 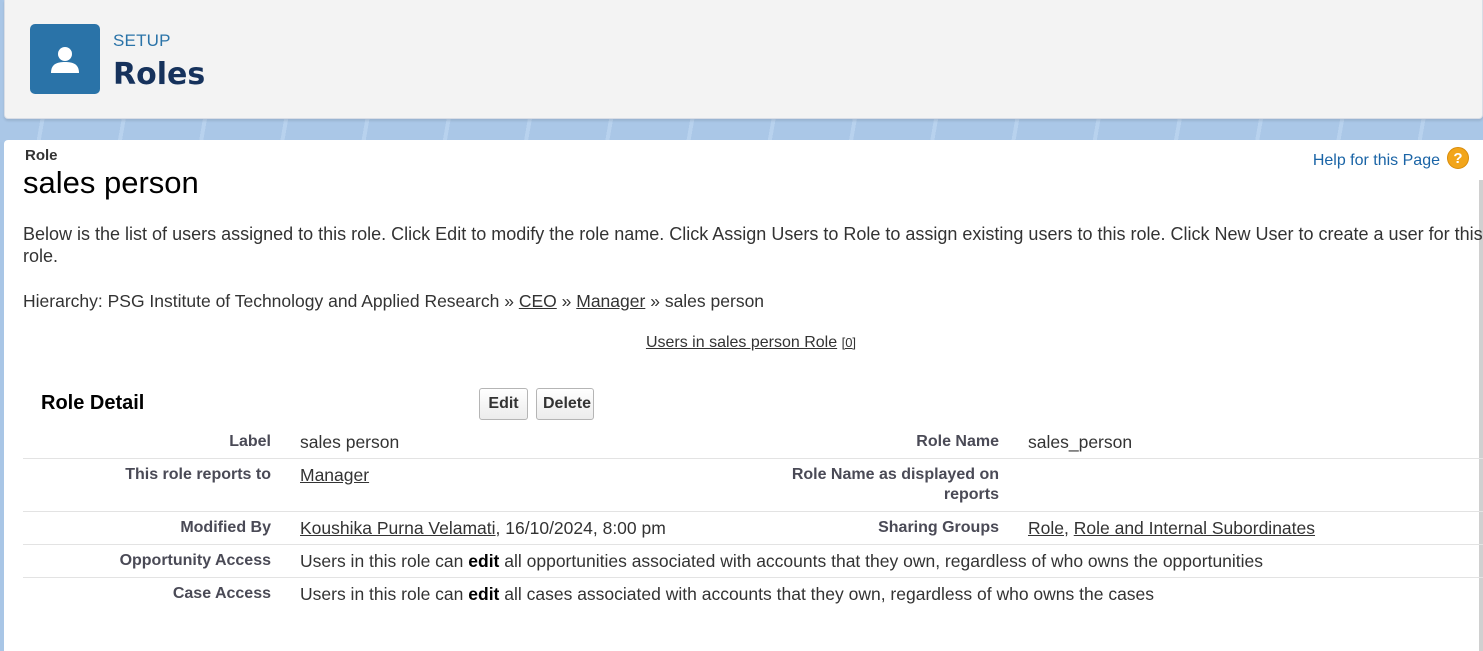 What do you see at coordinates (889, 528) in the screenshot?
I see `field-label: Sharing Groups` at bounding box center [889, 528].